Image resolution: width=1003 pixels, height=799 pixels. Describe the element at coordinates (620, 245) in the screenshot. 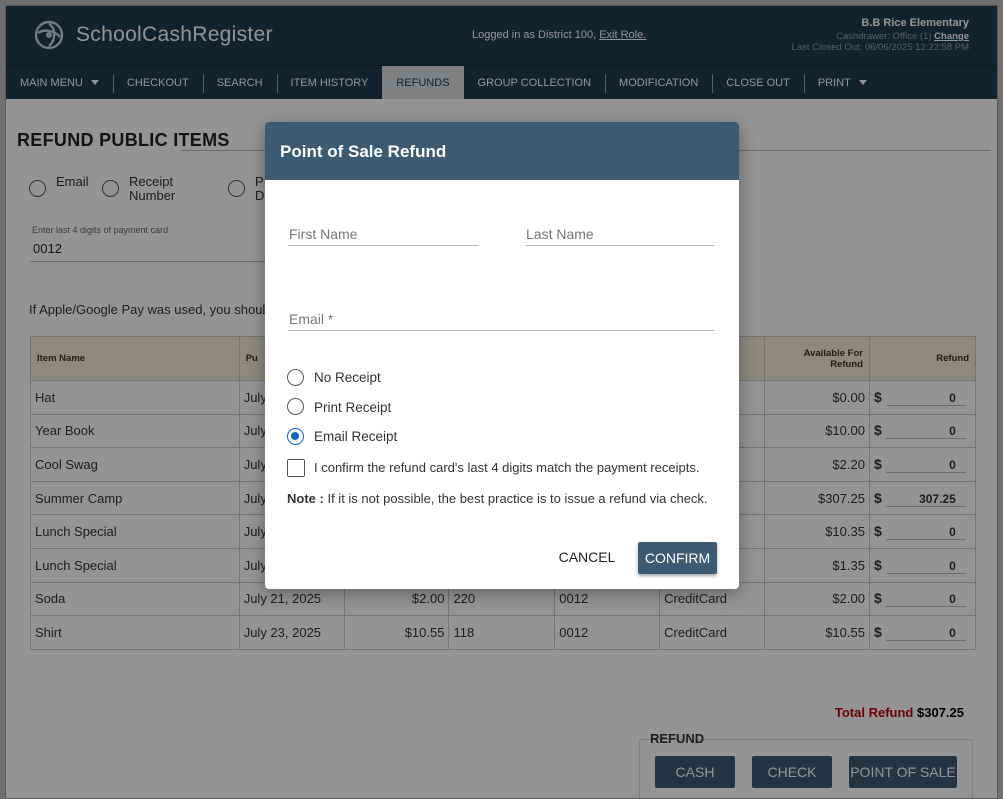

I see `last-name-underline` at that location.